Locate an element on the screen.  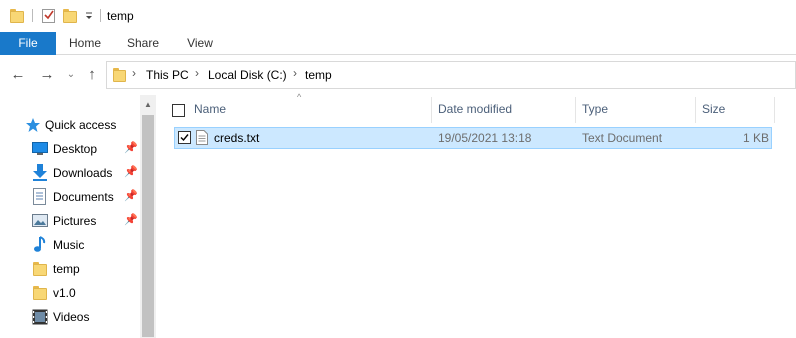
tab-home: Home is located at coordinates (85, 43).